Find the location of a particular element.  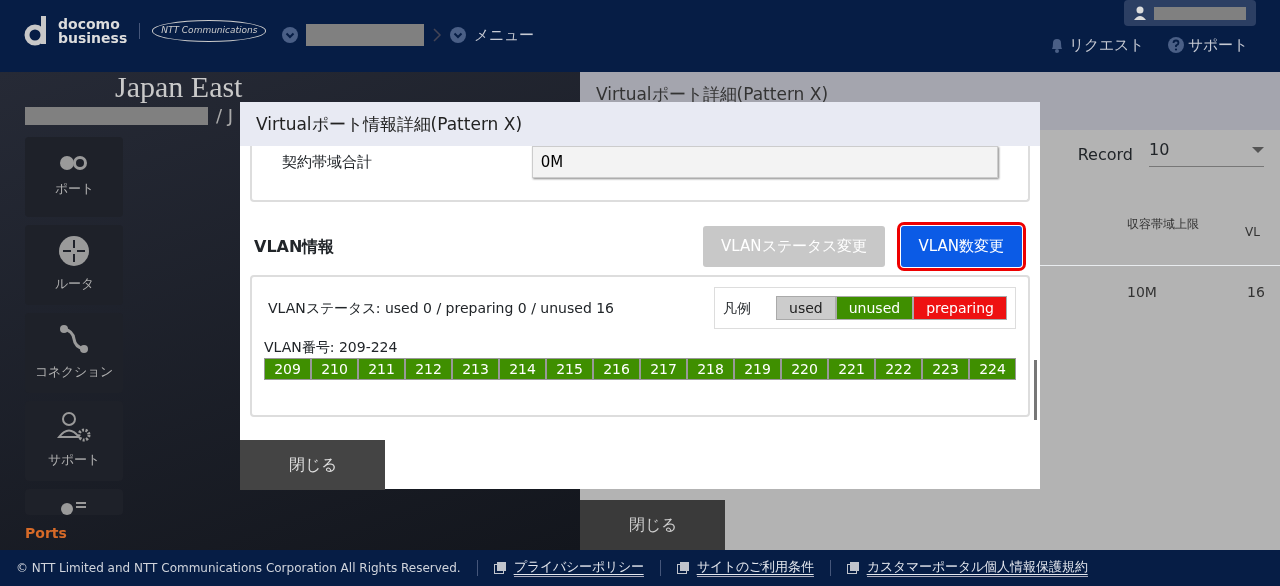

legend-label: 凡例 is located at coordinates (737, 308).